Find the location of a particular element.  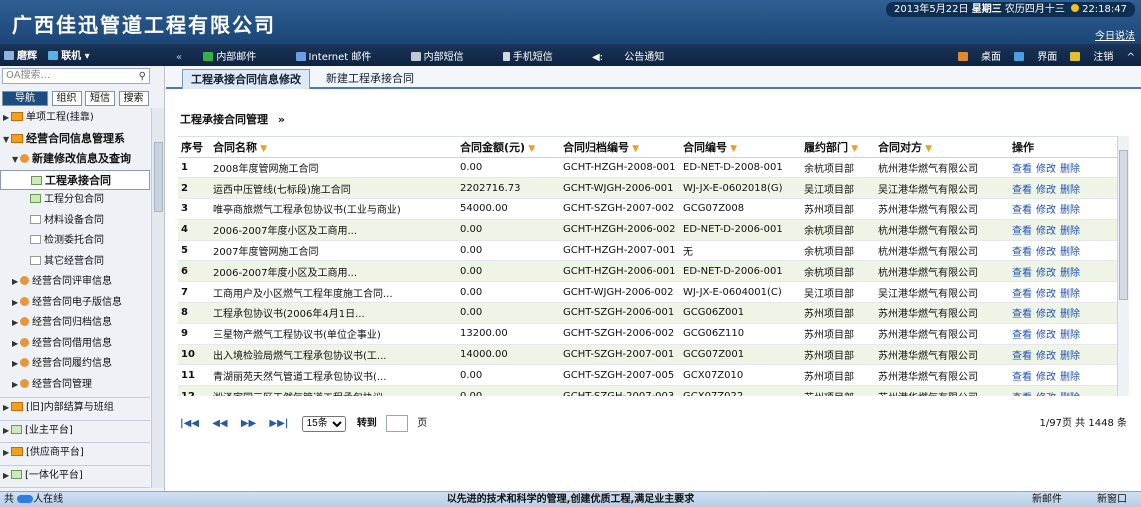

internal-sms-button: 内部短信 is located at coordinates (446, 57).